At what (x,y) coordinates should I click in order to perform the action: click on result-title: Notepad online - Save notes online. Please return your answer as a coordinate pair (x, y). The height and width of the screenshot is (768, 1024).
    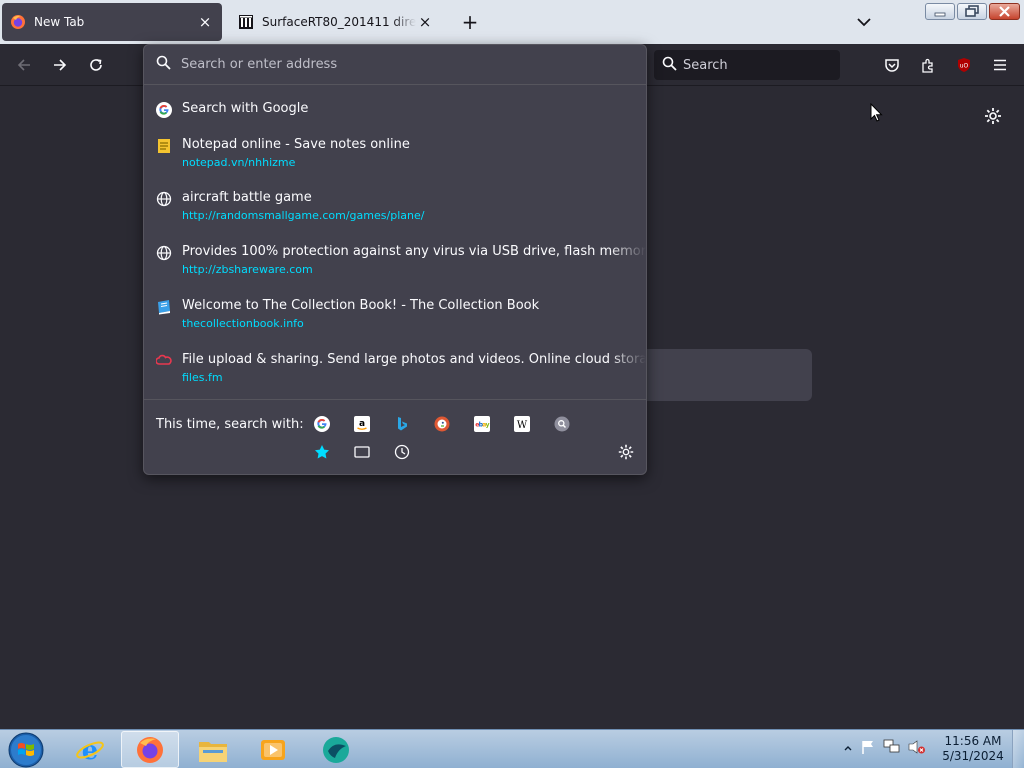
    Looking at the image, I should click on (296, 144).